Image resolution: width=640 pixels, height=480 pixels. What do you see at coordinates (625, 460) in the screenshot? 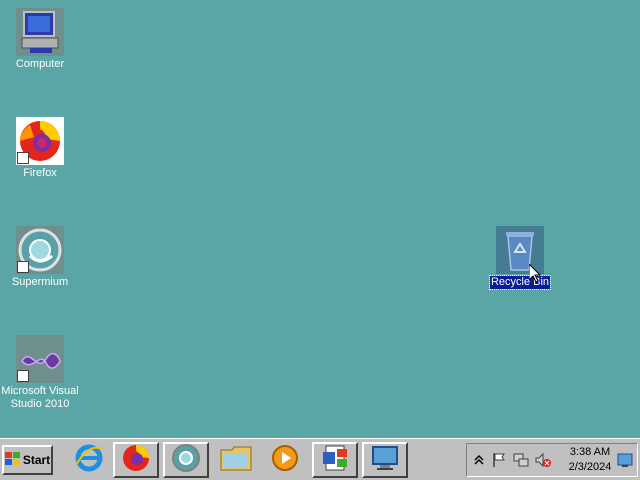
I see `show-desktop-icon` at bounding box center [625, 460].